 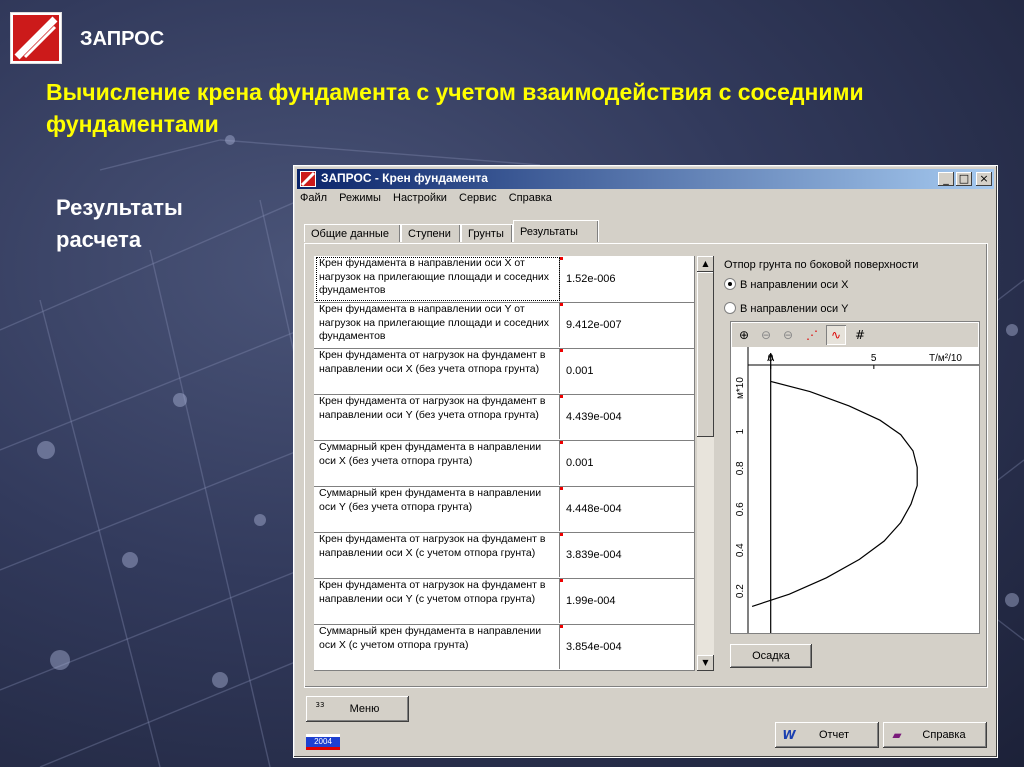 I want to click on menu-settings: Настройки, so click(x=420, y=198).